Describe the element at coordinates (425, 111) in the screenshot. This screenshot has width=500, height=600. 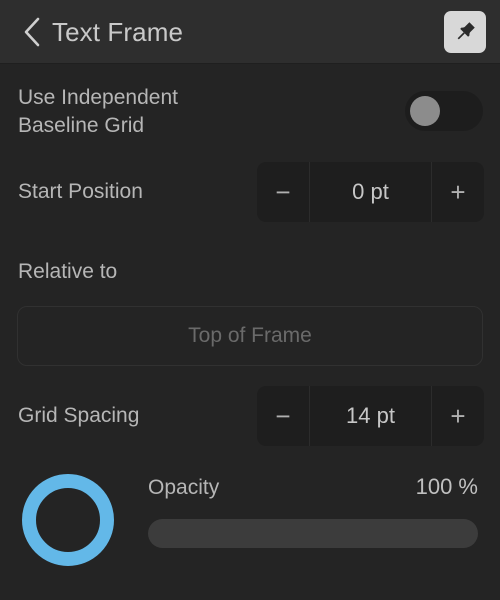
I see `toggle-knob` at that location.